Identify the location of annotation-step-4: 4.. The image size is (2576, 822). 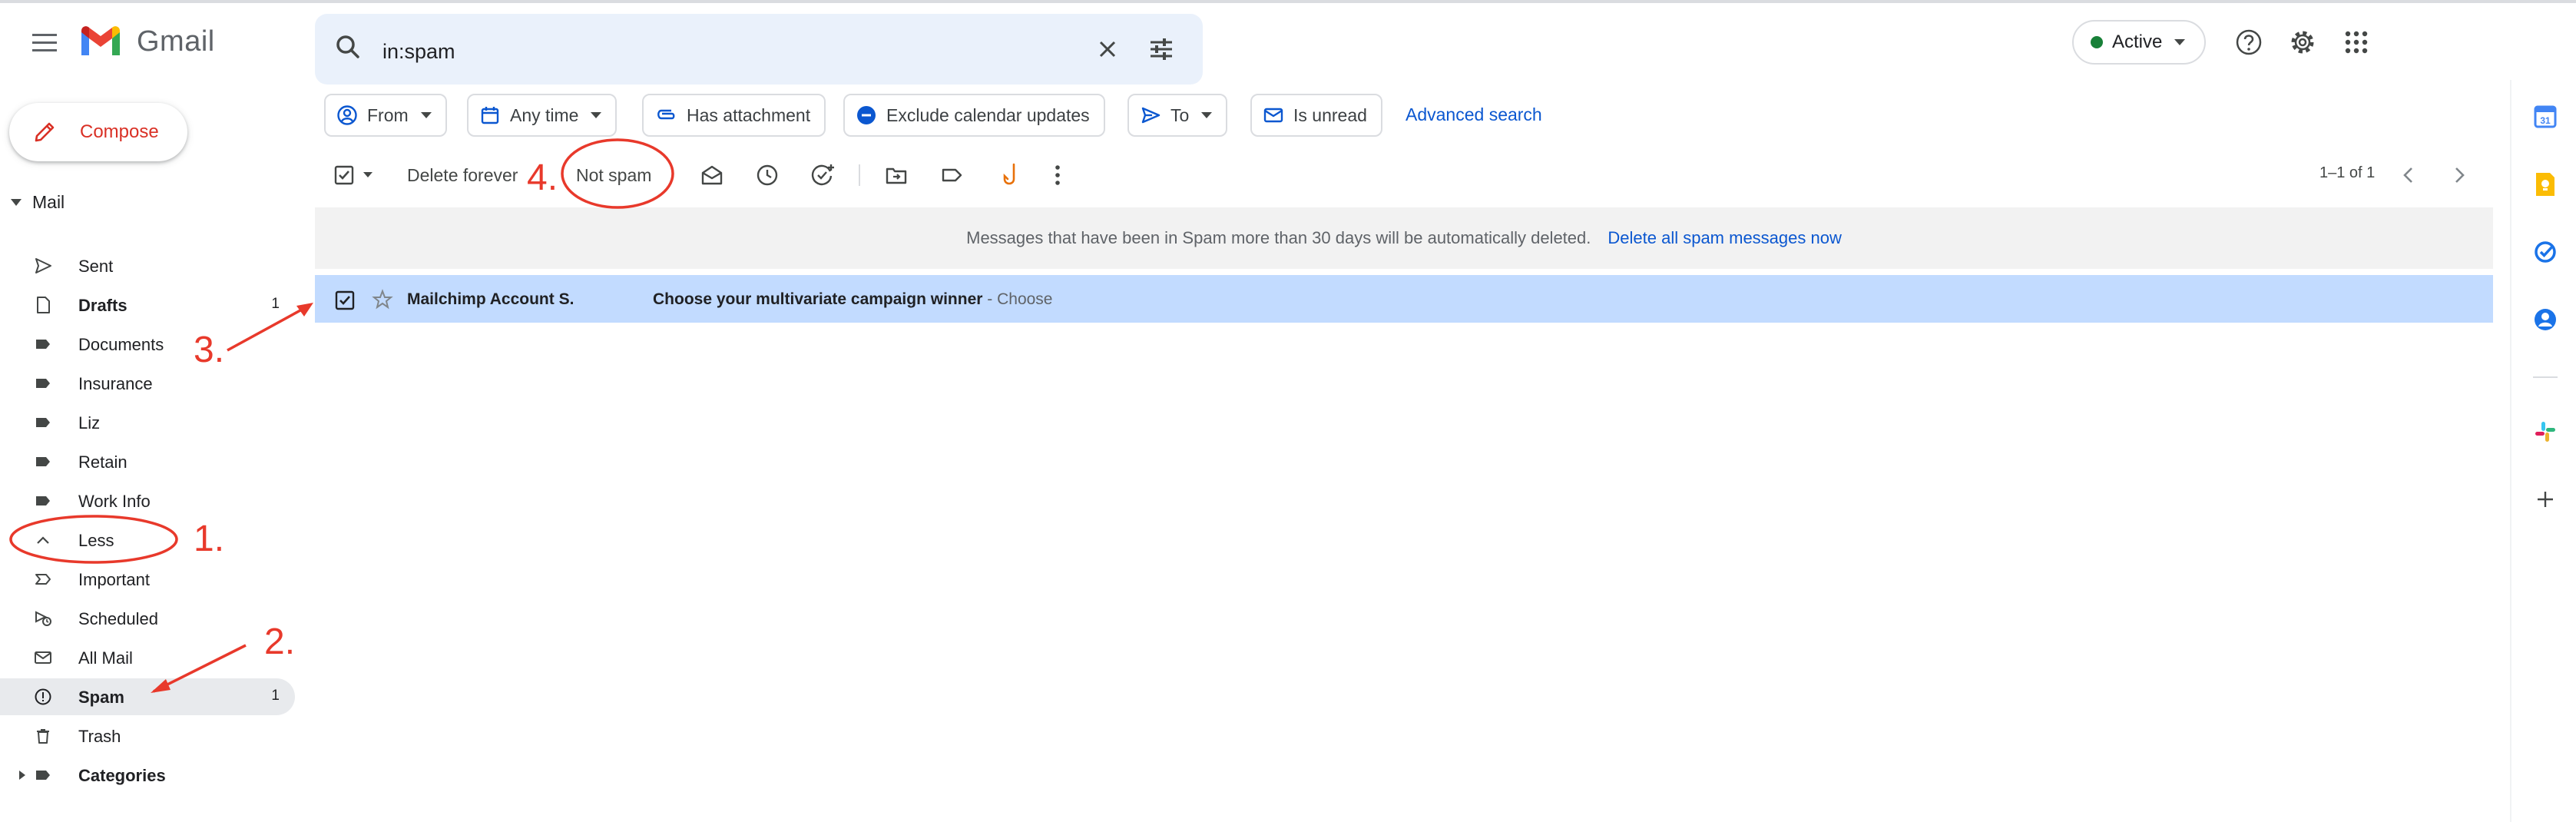
(542, 178).